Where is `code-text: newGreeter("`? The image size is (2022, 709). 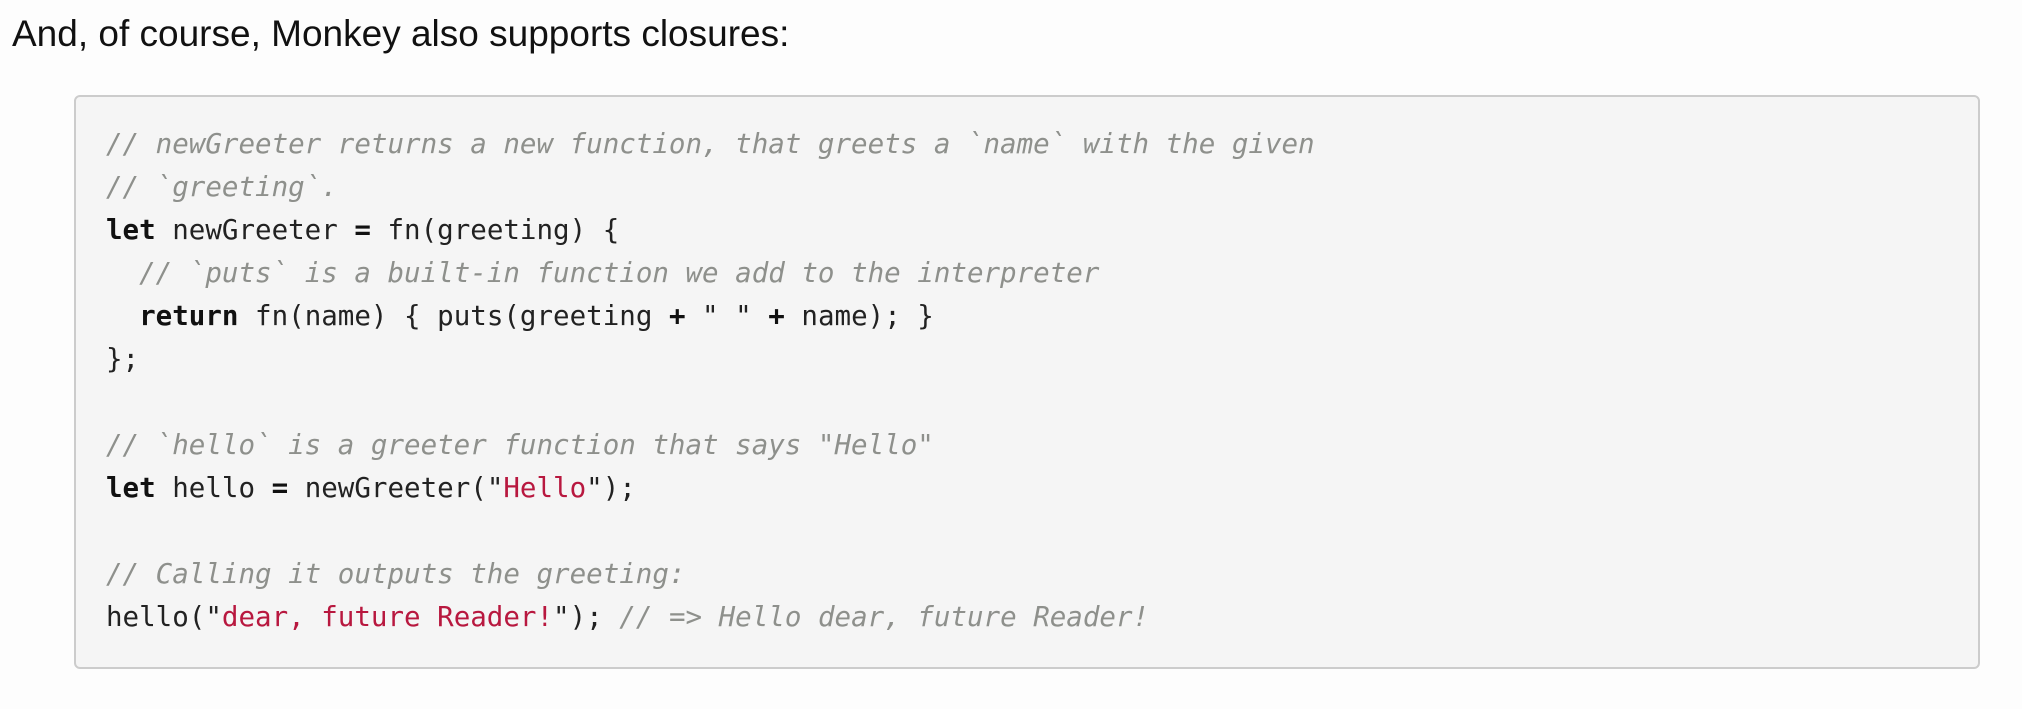 code-text: newGreeter(" is located at coordinates (396, 488).